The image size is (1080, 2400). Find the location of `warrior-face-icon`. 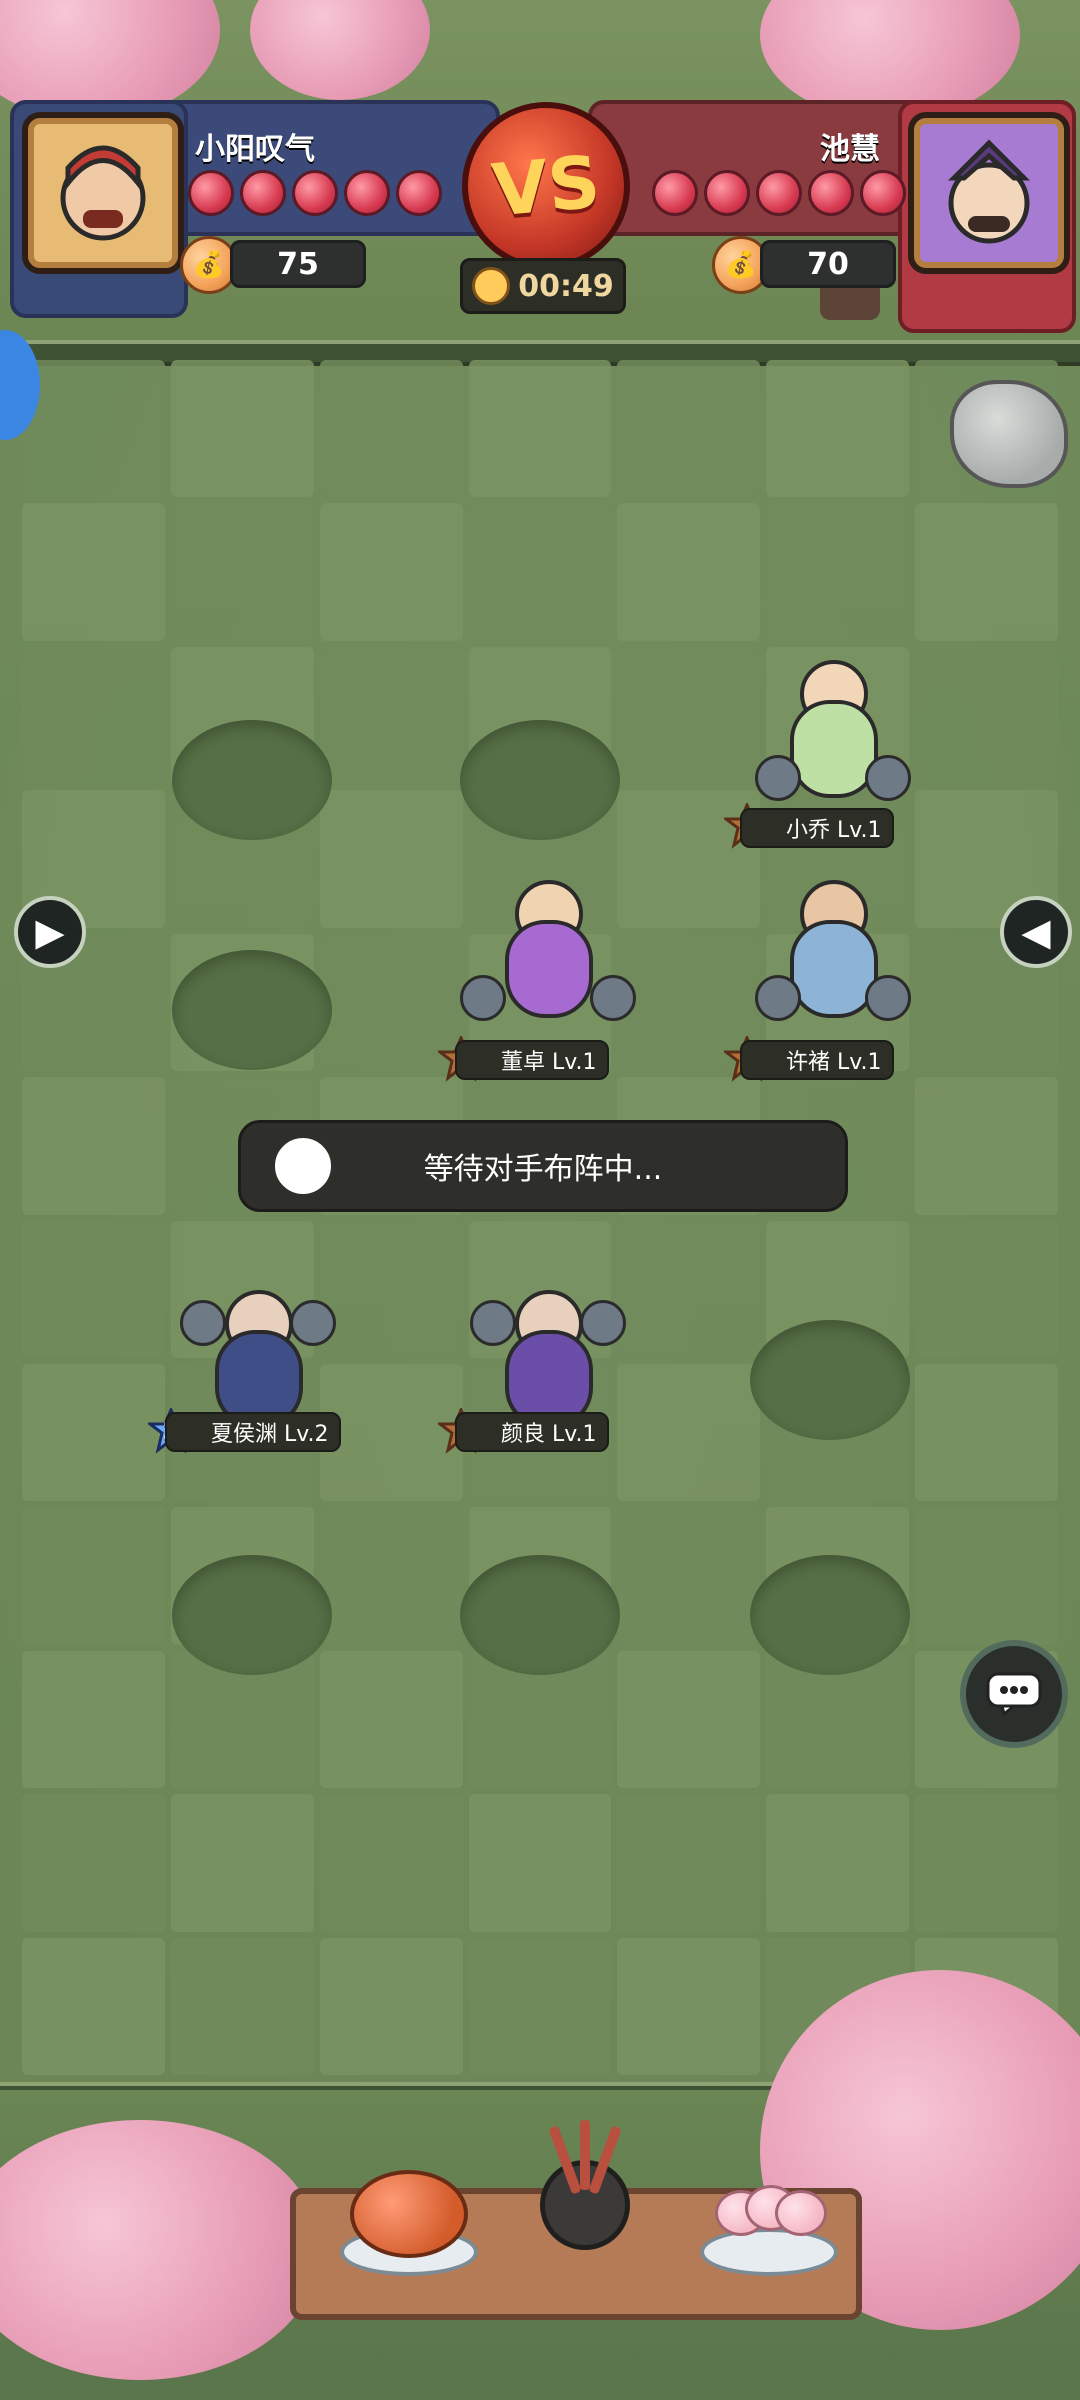

warrior-face-icon is located at coordinates (103, 193).